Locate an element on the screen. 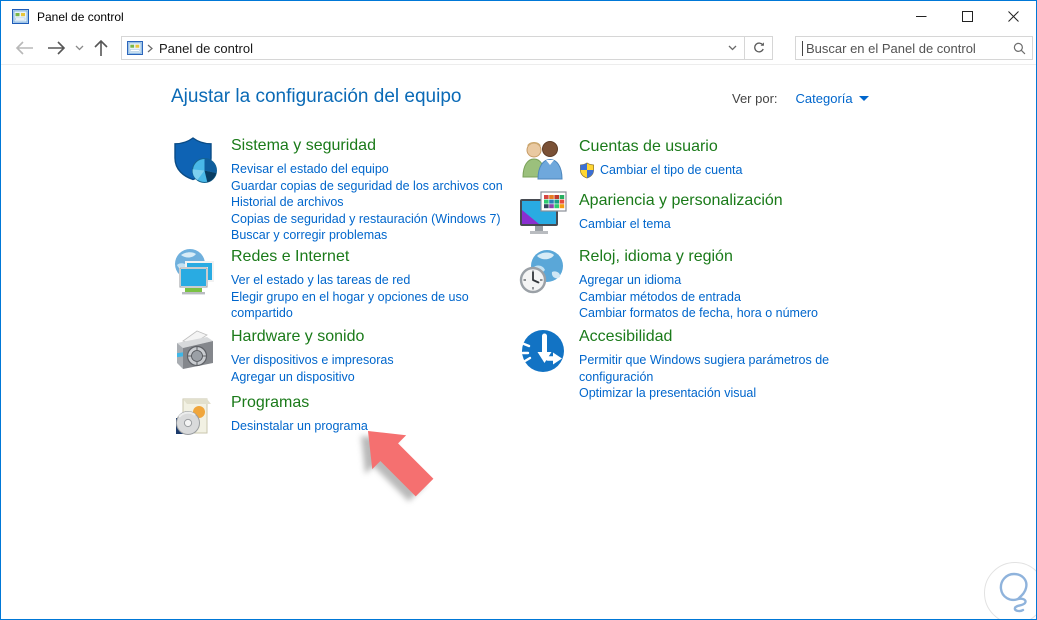 This screenshot has width=1037, height=620. security-shield-icon is located at coordinates (195, 160).